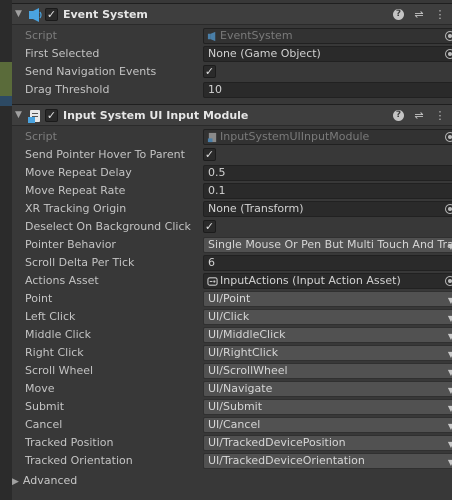 The width and height of the screenshot is (452, 500). Describe the element at coordinates (232, 14) in the screenshot. I see `event-system-header: ▼ ✓ Event System ? ⇌ ⋮` at that location.